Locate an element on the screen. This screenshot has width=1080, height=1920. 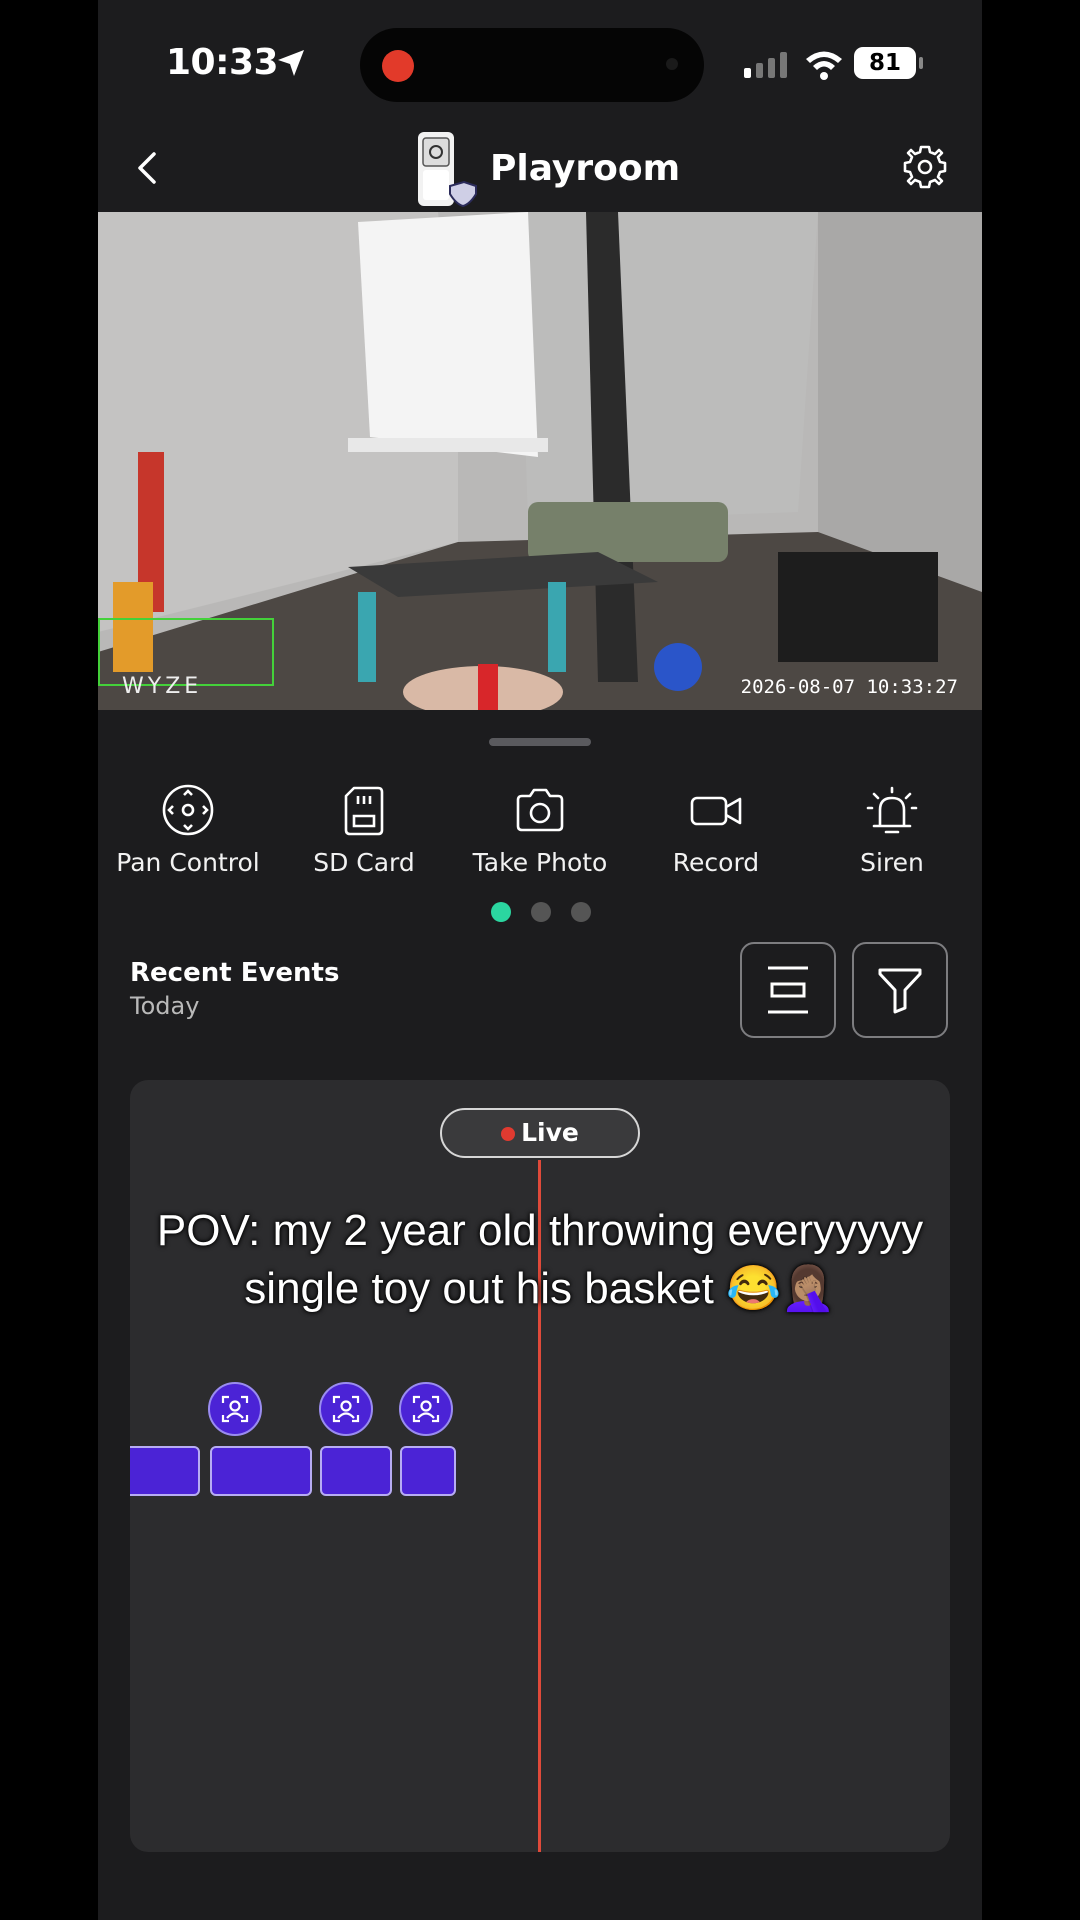
take-photo-button: Take Photo is located at coordinates (540, 829).